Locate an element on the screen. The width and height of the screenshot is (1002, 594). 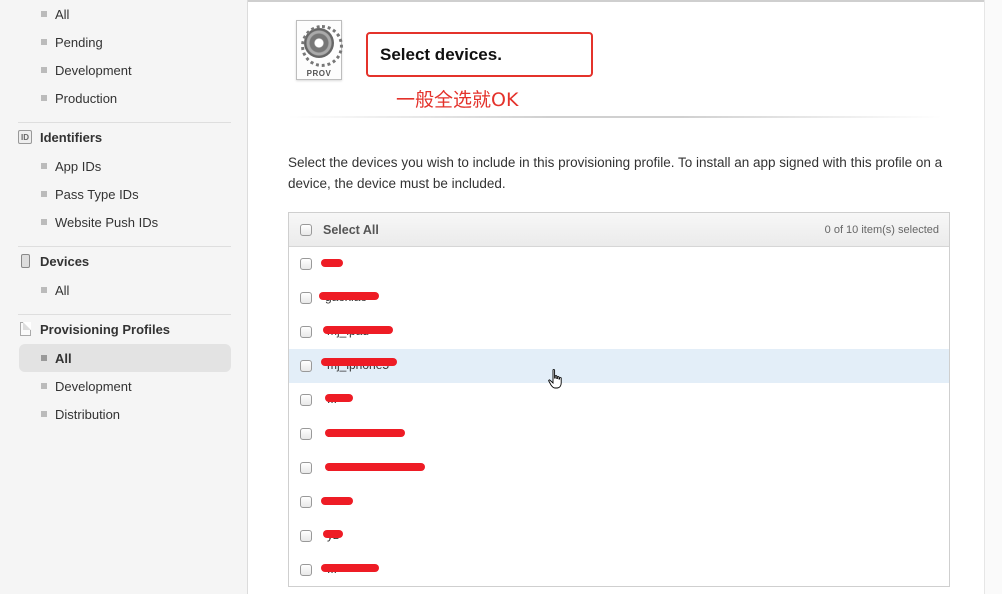
sidebar-item-profiles-all: All is located at coordinates (125, 358).